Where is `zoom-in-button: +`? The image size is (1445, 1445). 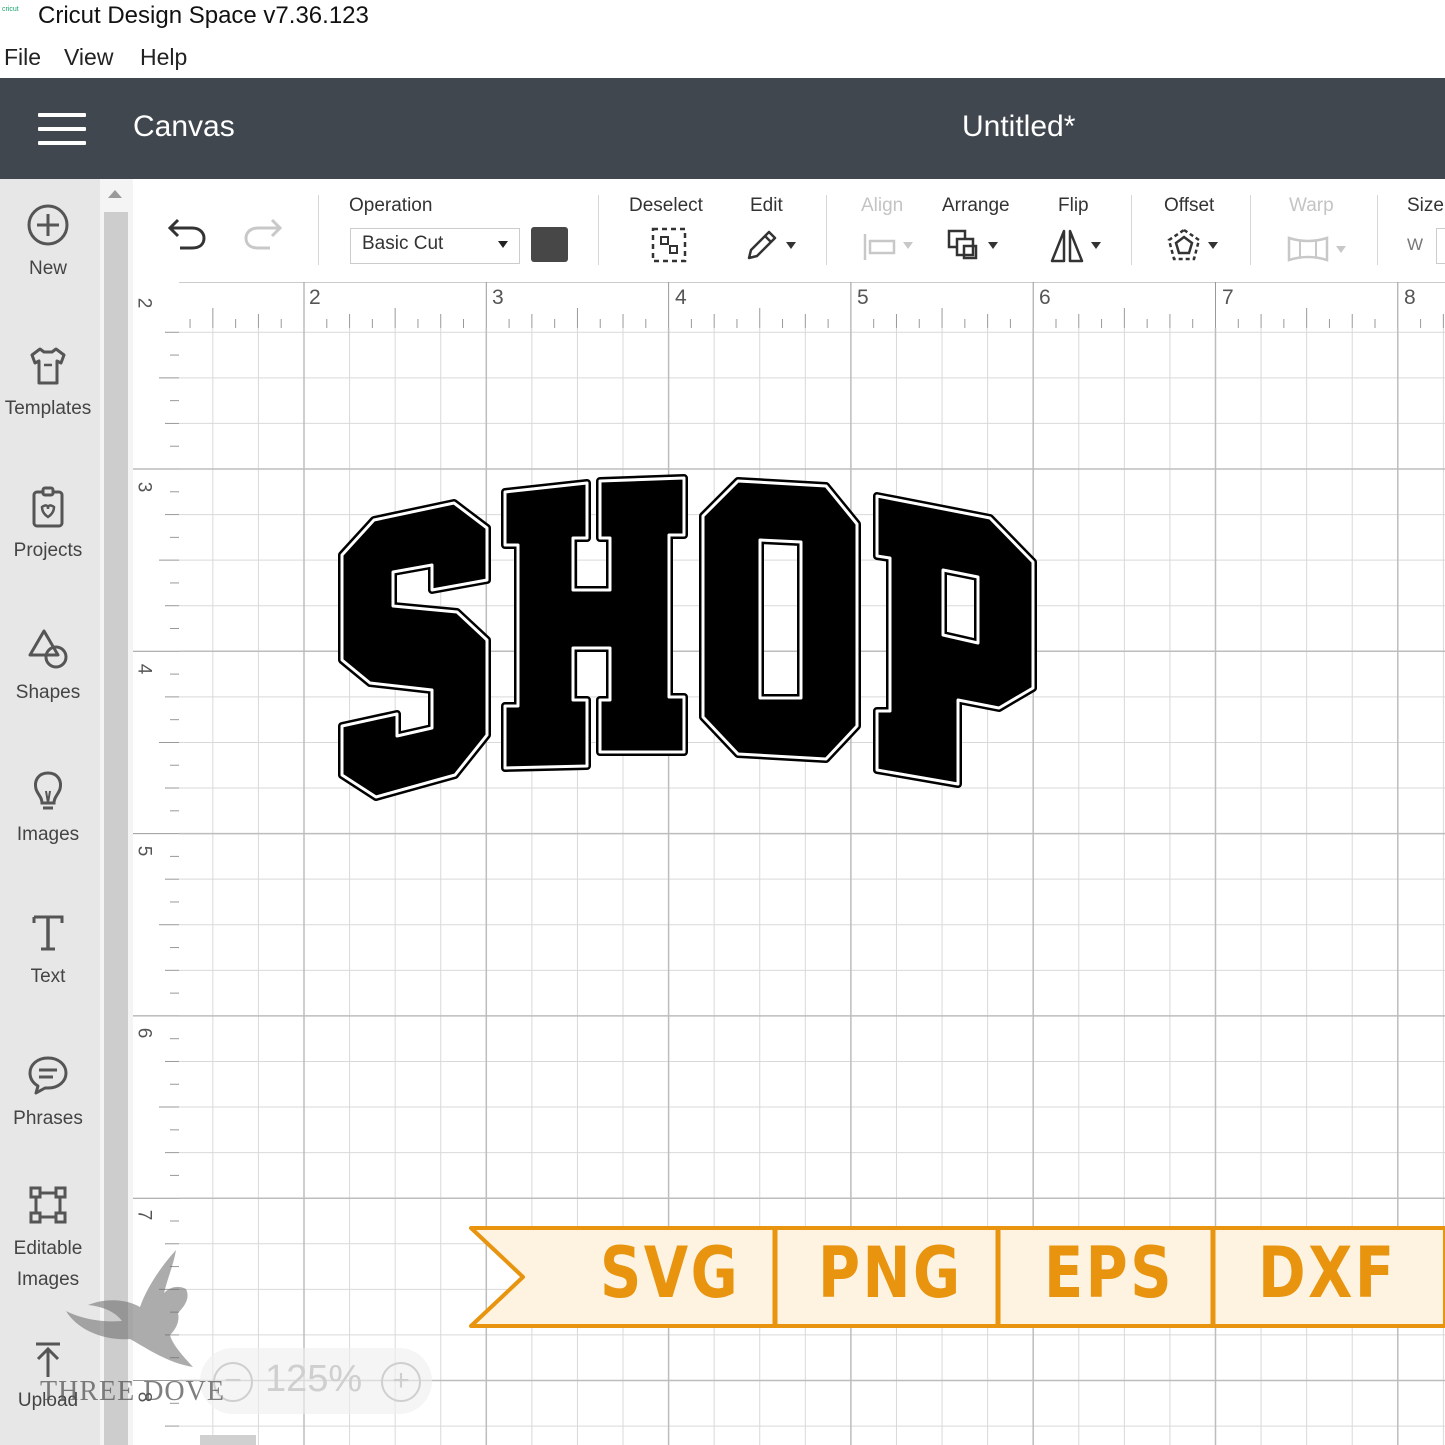 zoom-in-button: + is located at coordinates (401, 1382).